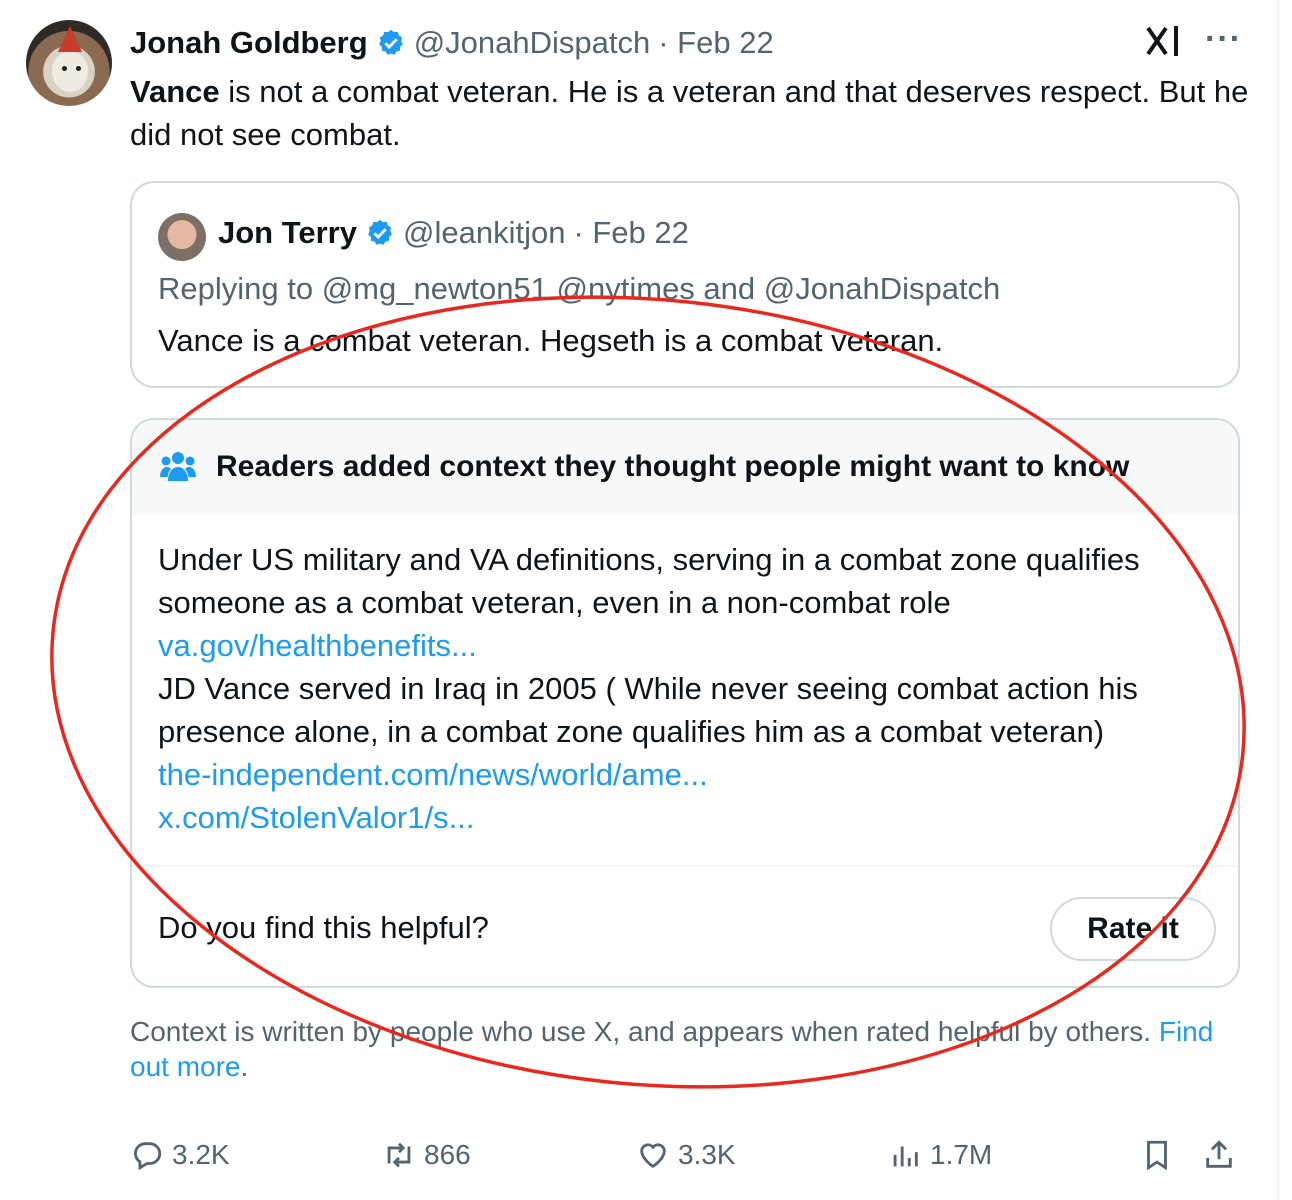 This screenshot has width=1292, height=1200. What do you see at coordinates (244, 1066) in the screenshot?
I see `context-end: .` at bounding box center [244, 1066].